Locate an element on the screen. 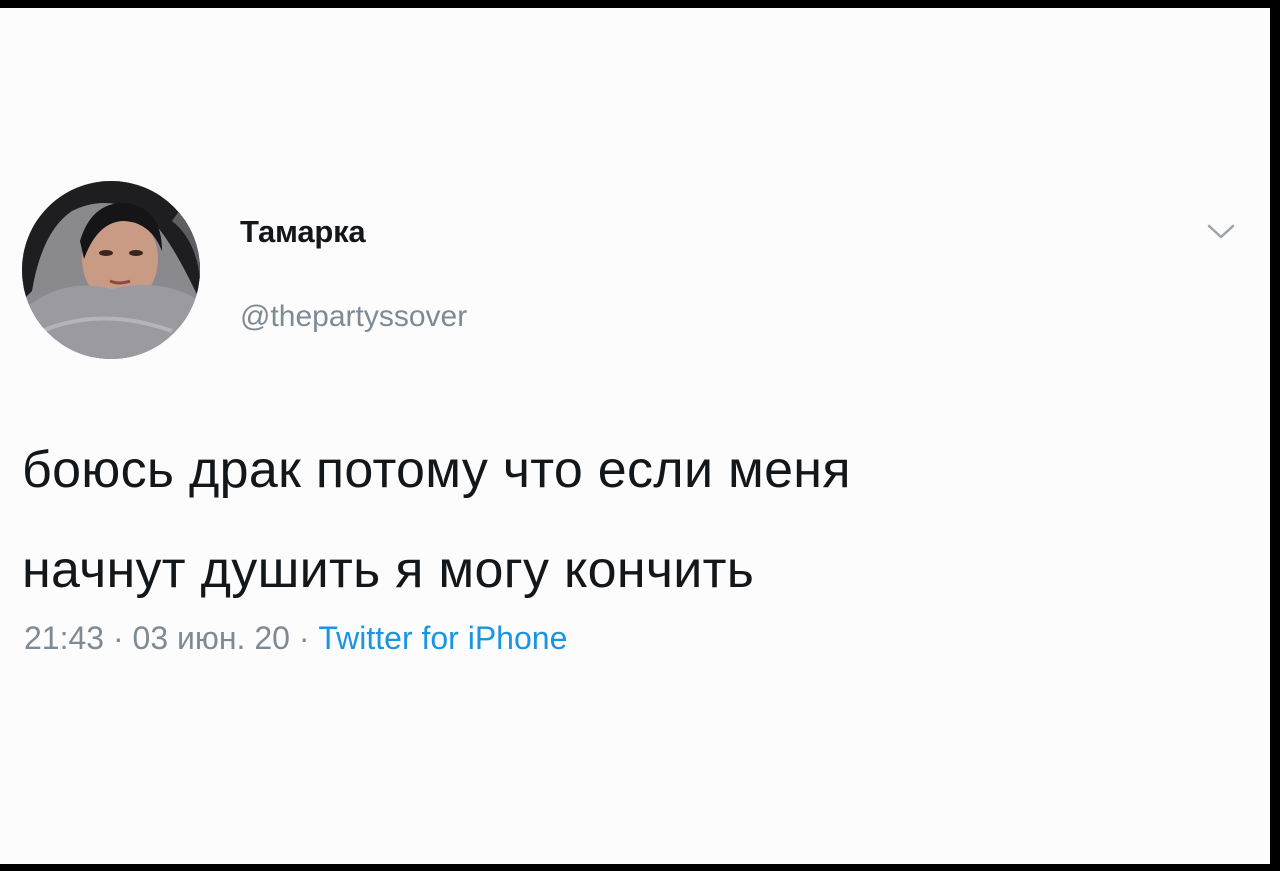 This screenshot has height=871, width=1280. tweet-meta: 21:43 · 03 июн. 20 · Twitter for iPhone is located at coordinates (295, 638).